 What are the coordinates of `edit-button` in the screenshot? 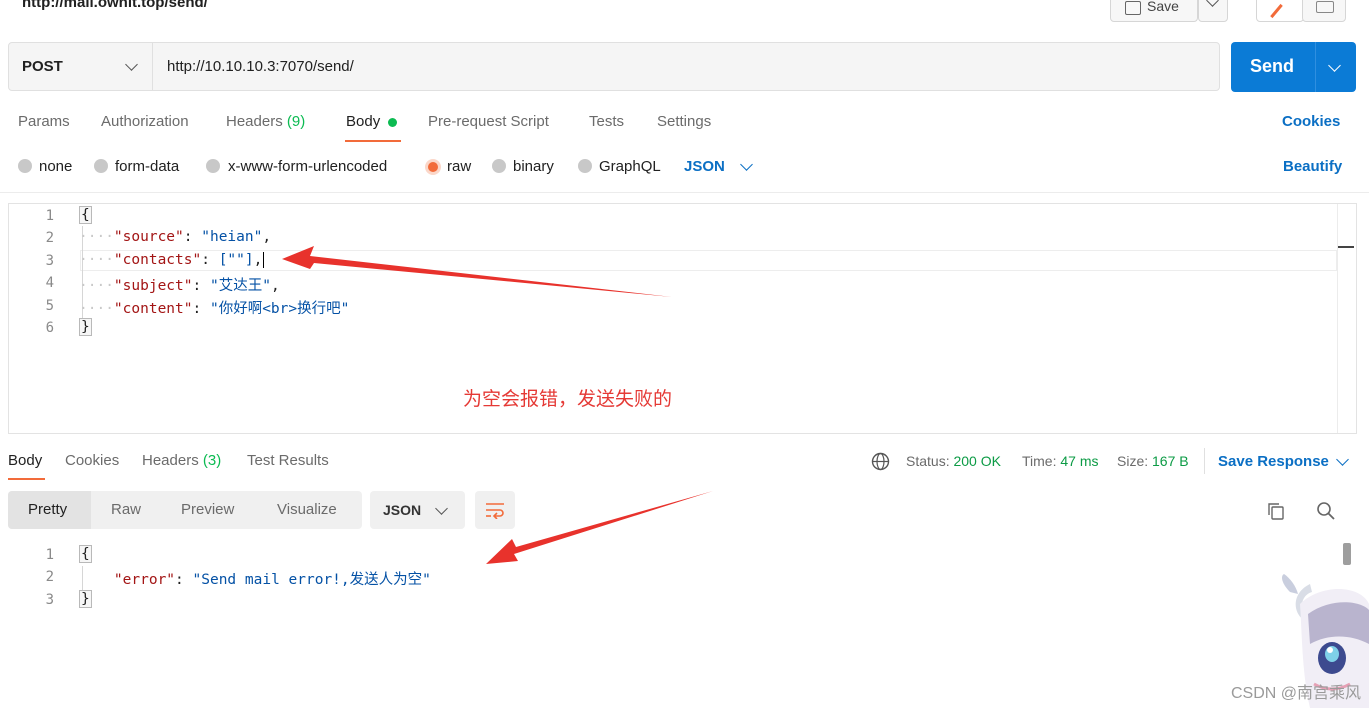 It's located at (1280, 11).